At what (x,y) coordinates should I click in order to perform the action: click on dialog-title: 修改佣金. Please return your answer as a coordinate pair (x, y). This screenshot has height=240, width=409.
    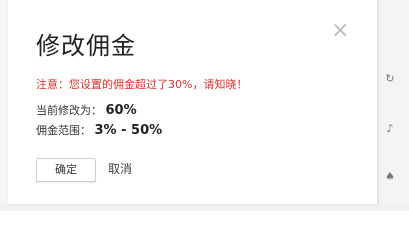
    Looking at the image, I should click on (86, 46).